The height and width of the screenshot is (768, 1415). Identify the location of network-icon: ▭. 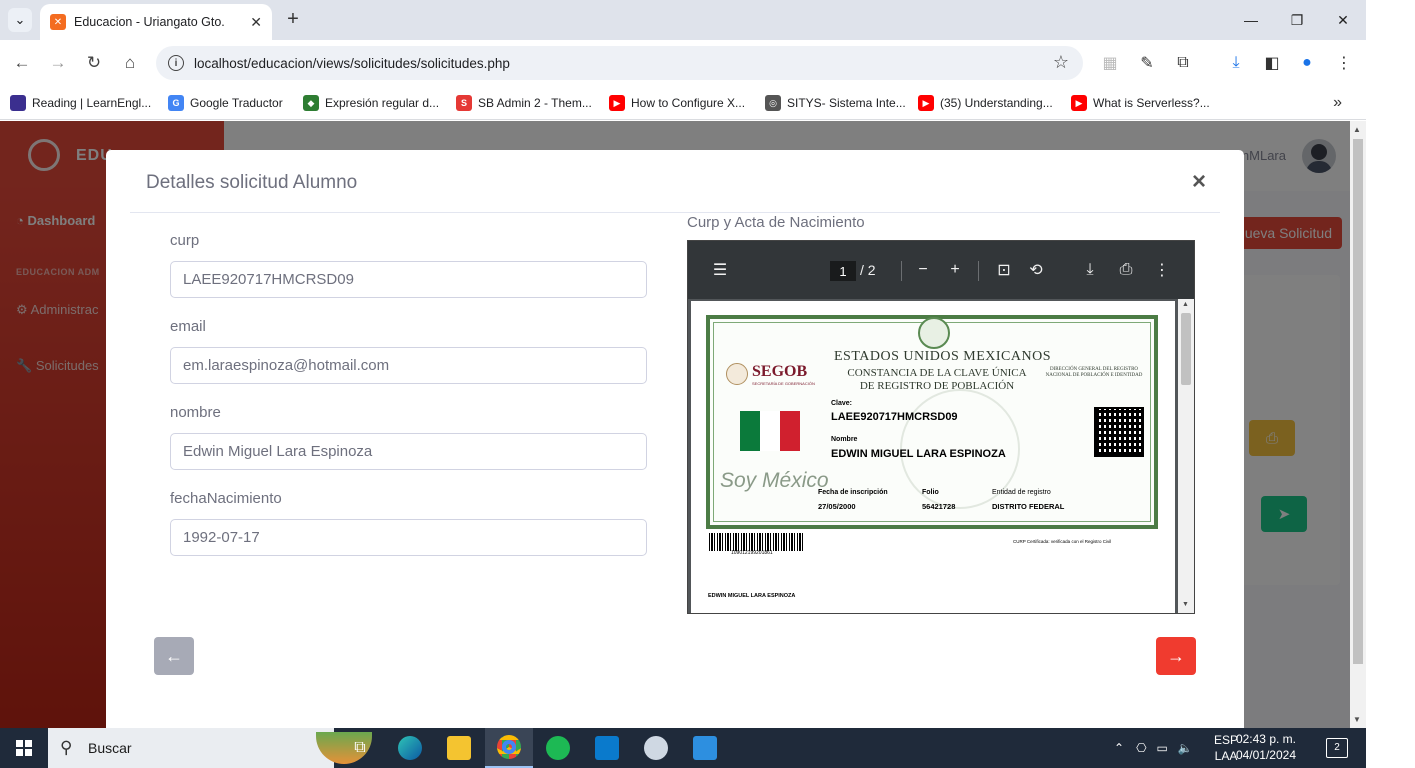
(1162, 748).